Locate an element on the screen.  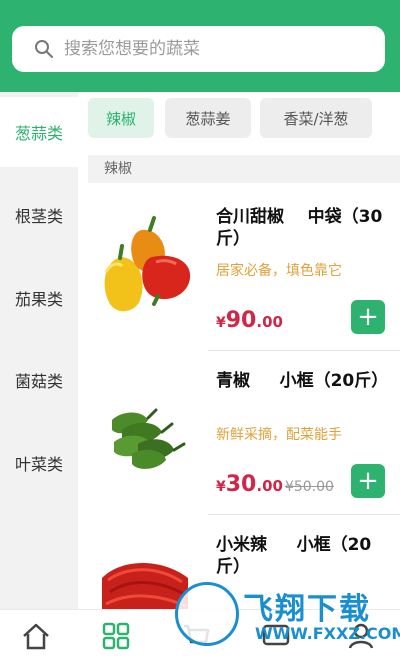
original-price: ¥50.00 is located at coordinates (309, 487).